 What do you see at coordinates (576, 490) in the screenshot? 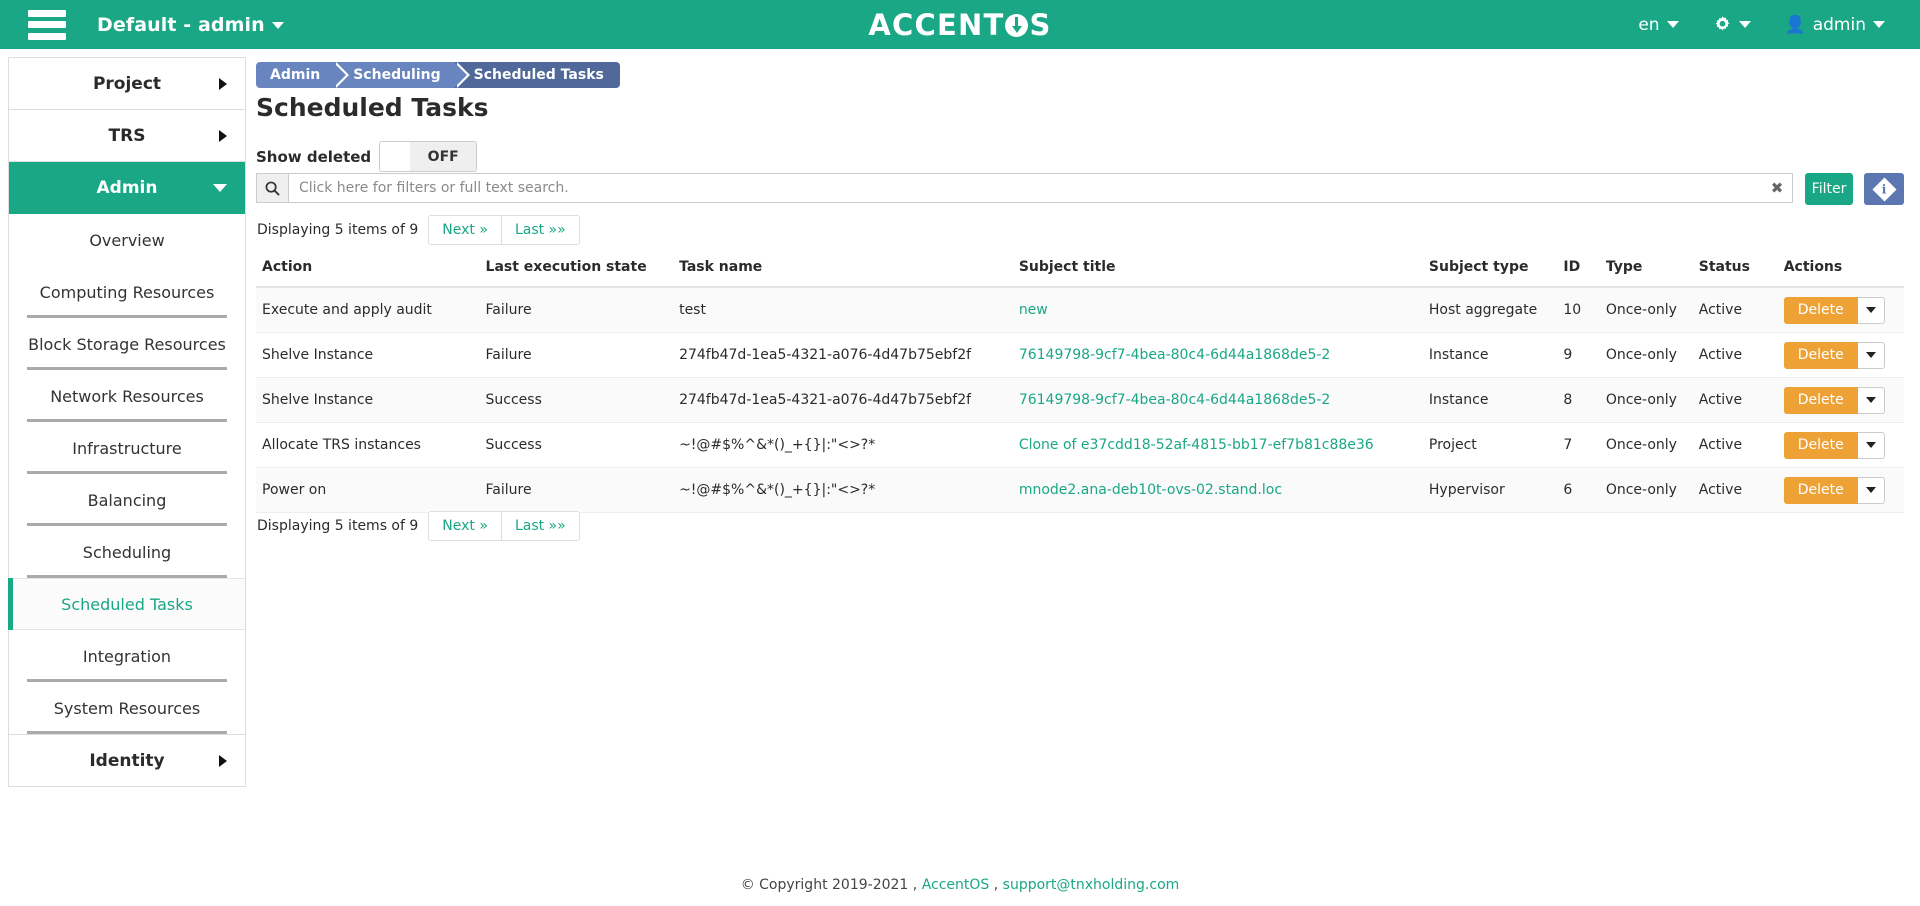
I see `cell-state: Failure` at bounding box center [576, 490].